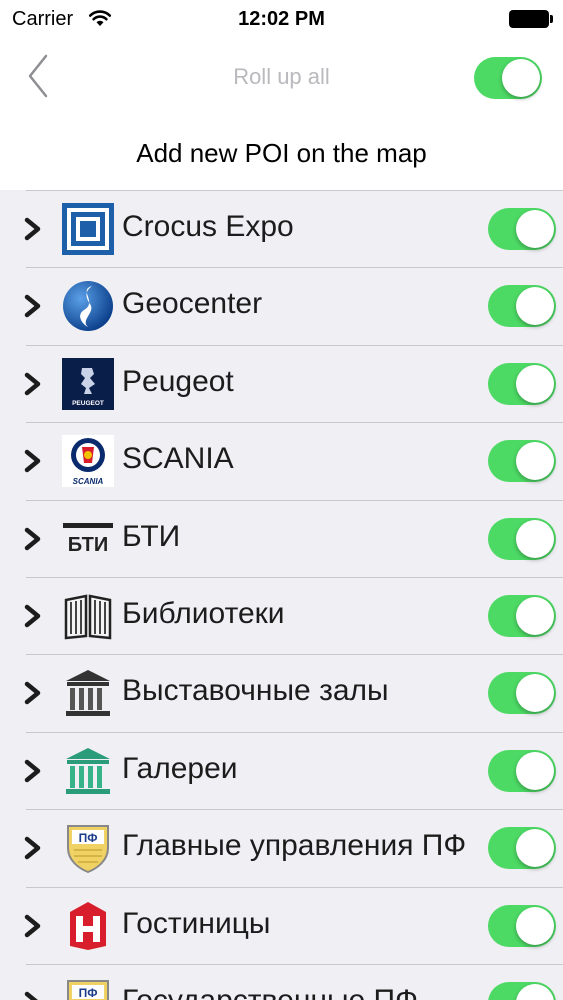  What do you see at coordinates (151, 536) in the screenshot?
I see `poi-label: БТИ` at bounding box center [151, 536].